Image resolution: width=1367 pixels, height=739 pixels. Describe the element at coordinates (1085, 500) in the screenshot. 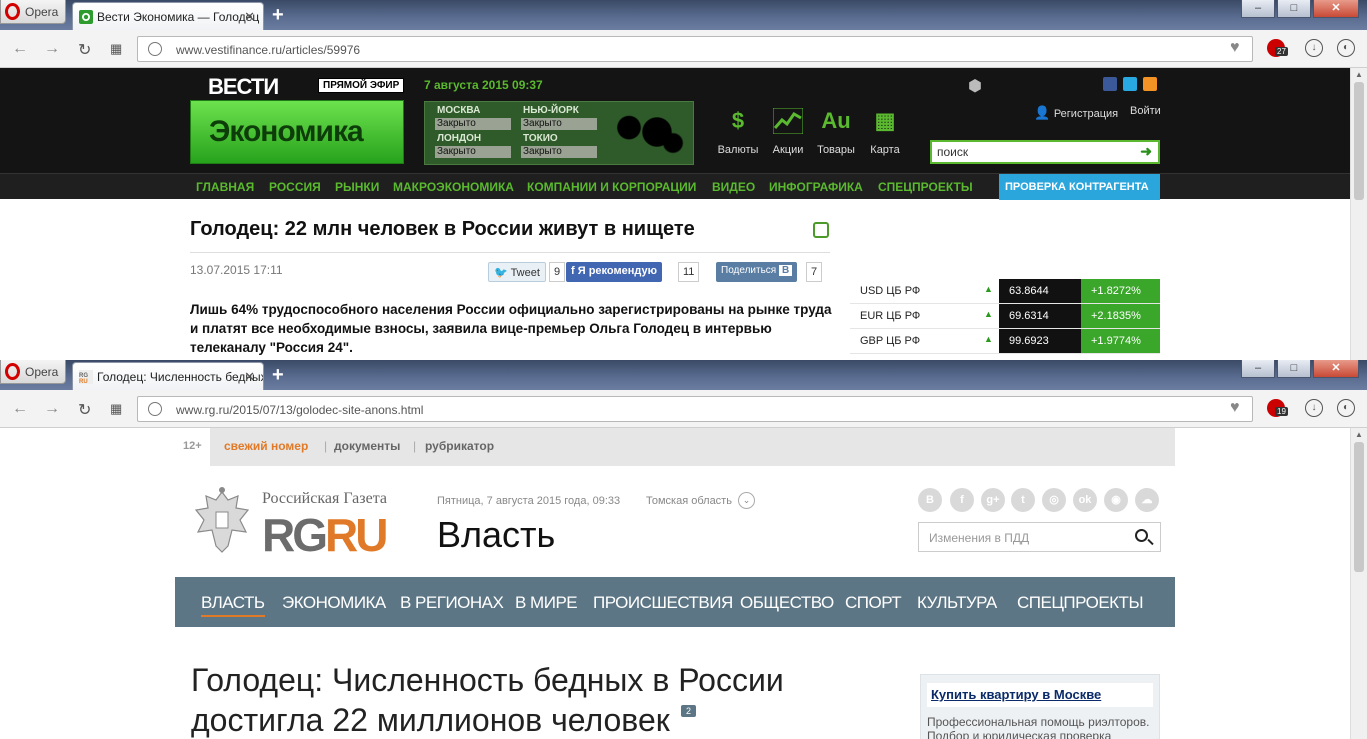

I see `odnoklassniki-icon: ok` at that location.